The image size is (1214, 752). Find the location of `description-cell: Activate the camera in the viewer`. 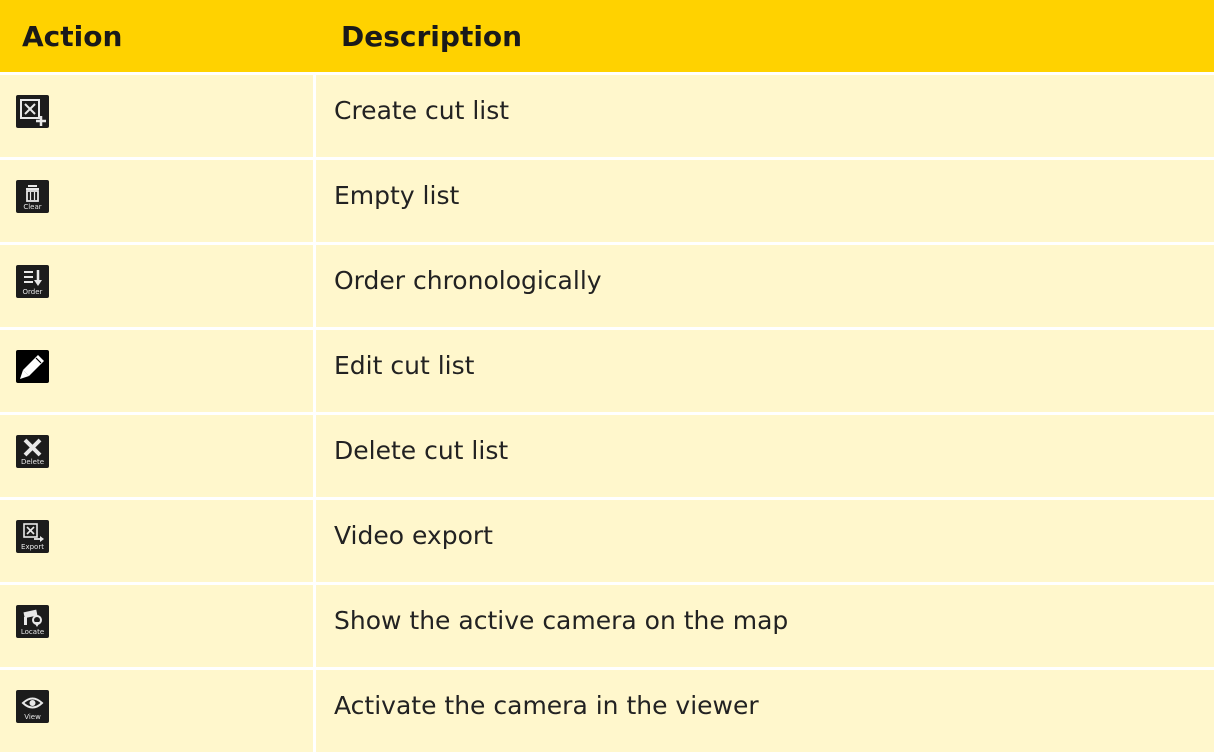

description-cell: Activate the camera in the viewer is located at coordinates (546, 705).